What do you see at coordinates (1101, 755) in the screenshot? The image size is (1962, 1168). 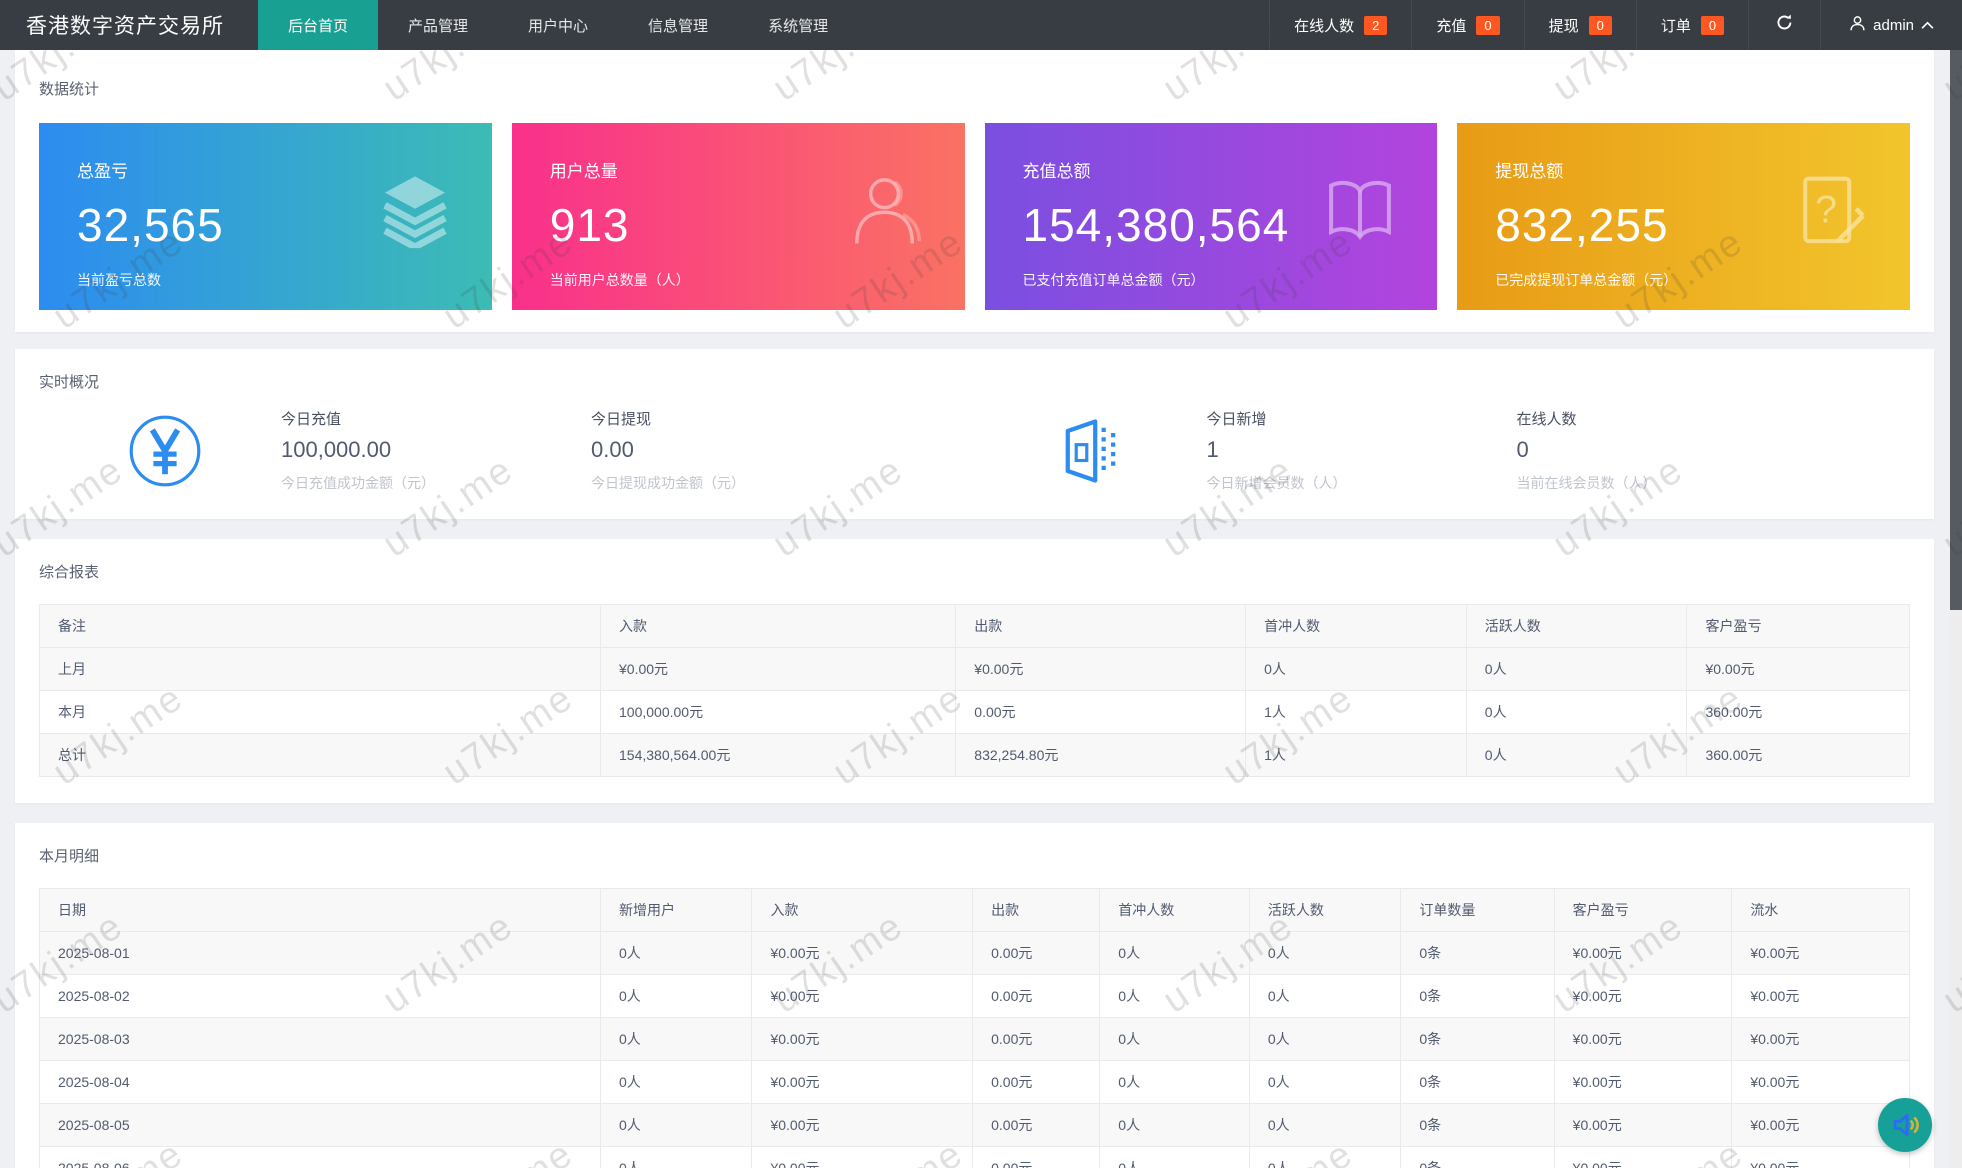 I see `cell-payout: 832,254.80元` at bounding box center [1101, 755].